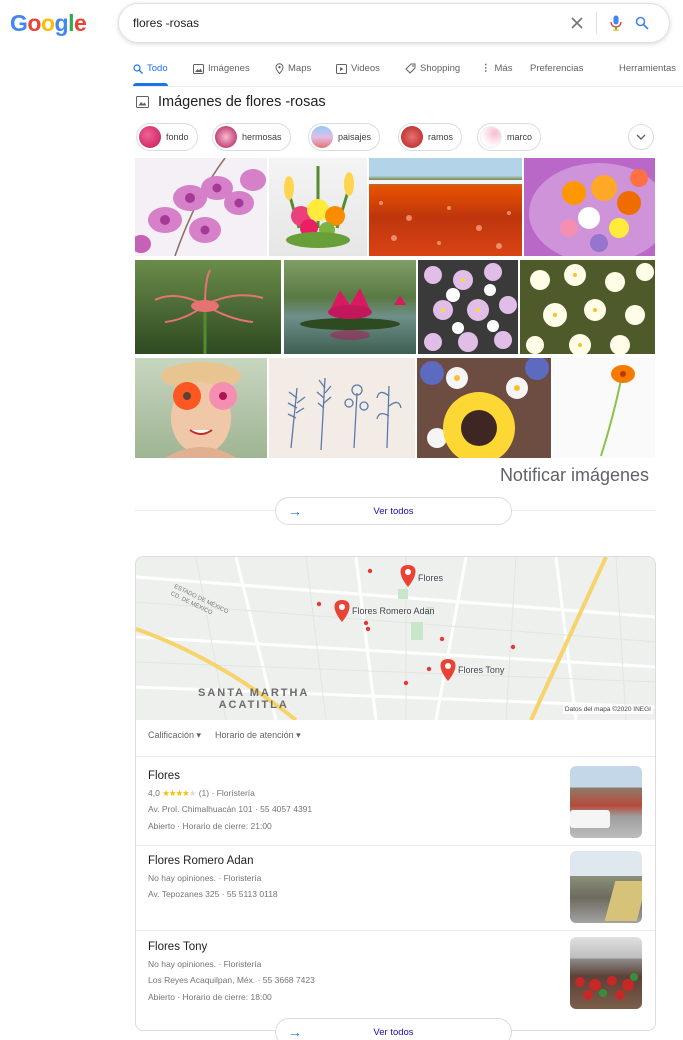 This screenshot has height=1040, width=683. I want to click on image-water-lily, so click(350, 307).